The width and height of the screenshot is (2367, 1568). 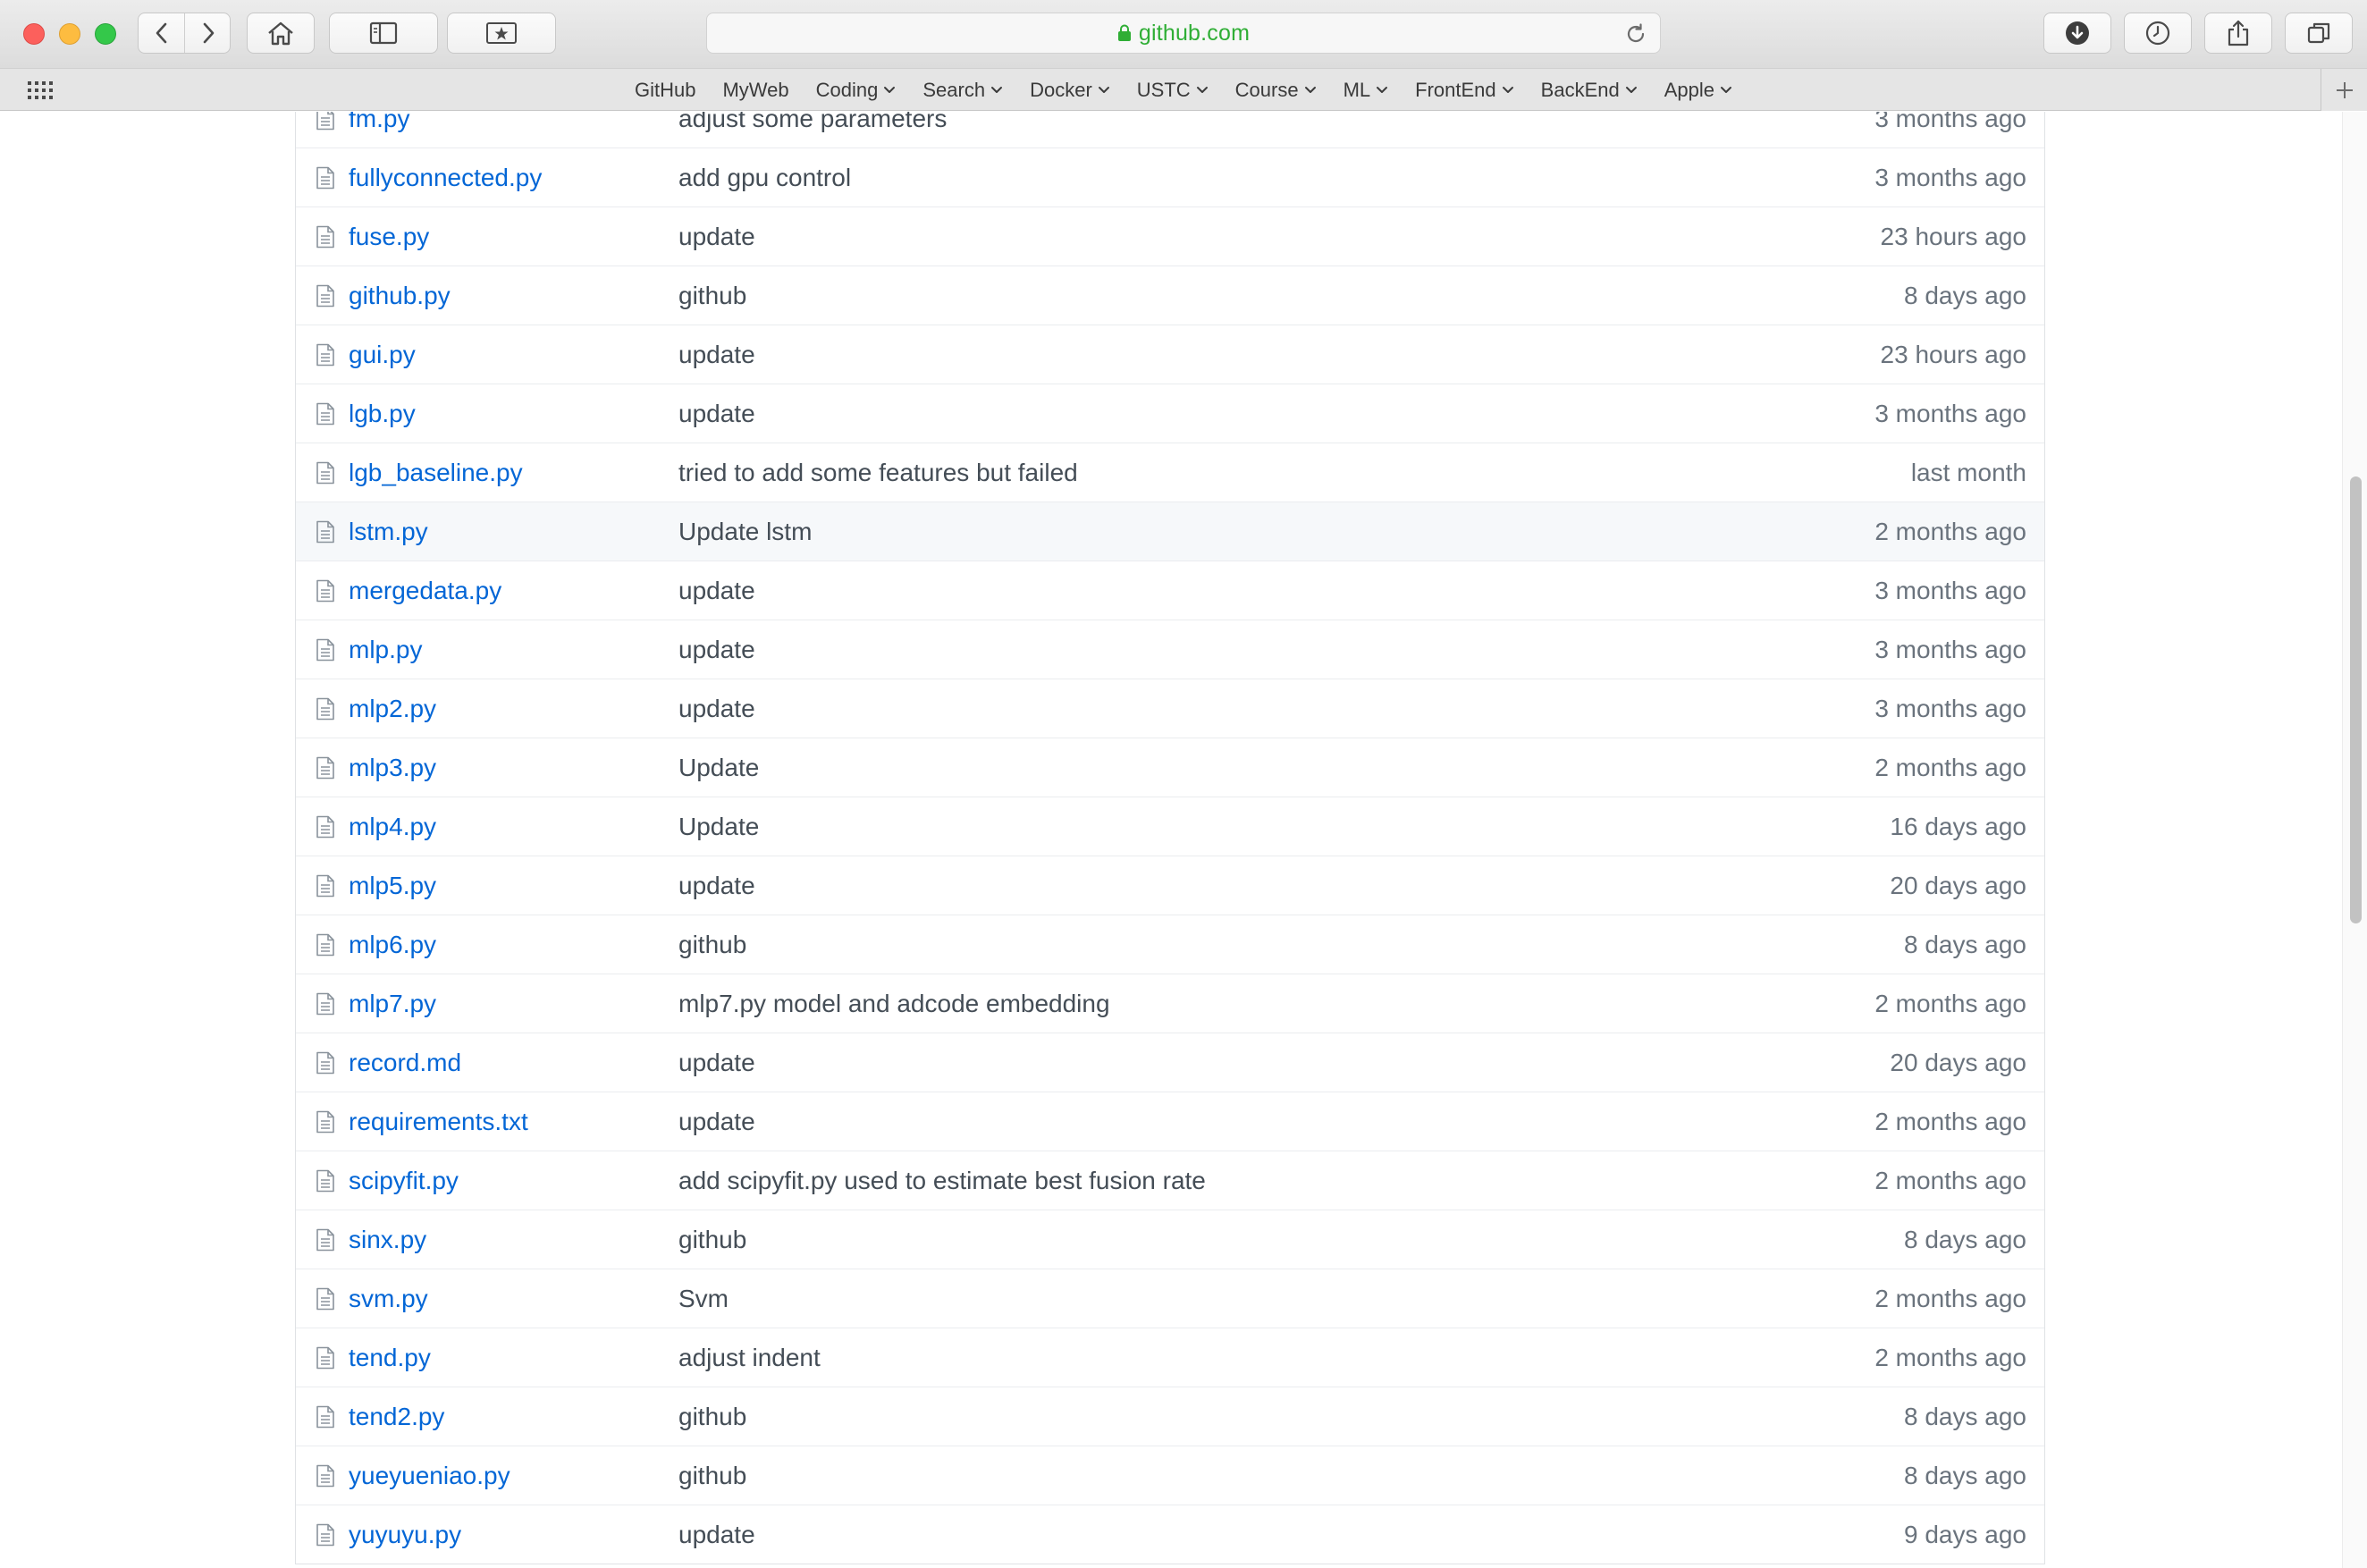 What do you see at coordinates (812, 122) in the screenshot?
I see `commit-message-link: adjust some parameters` at bounding box center [812, 122].